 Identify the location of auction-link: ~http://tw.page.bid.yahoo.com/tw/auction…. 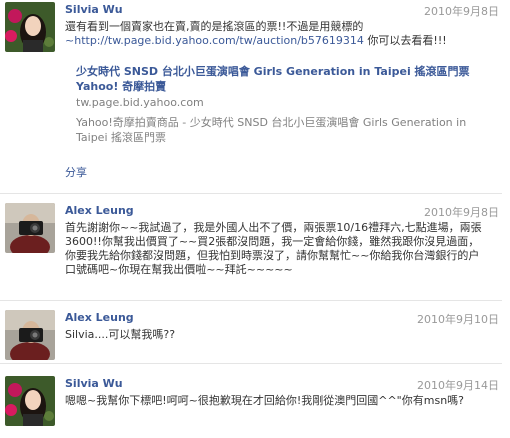
(214, 40).